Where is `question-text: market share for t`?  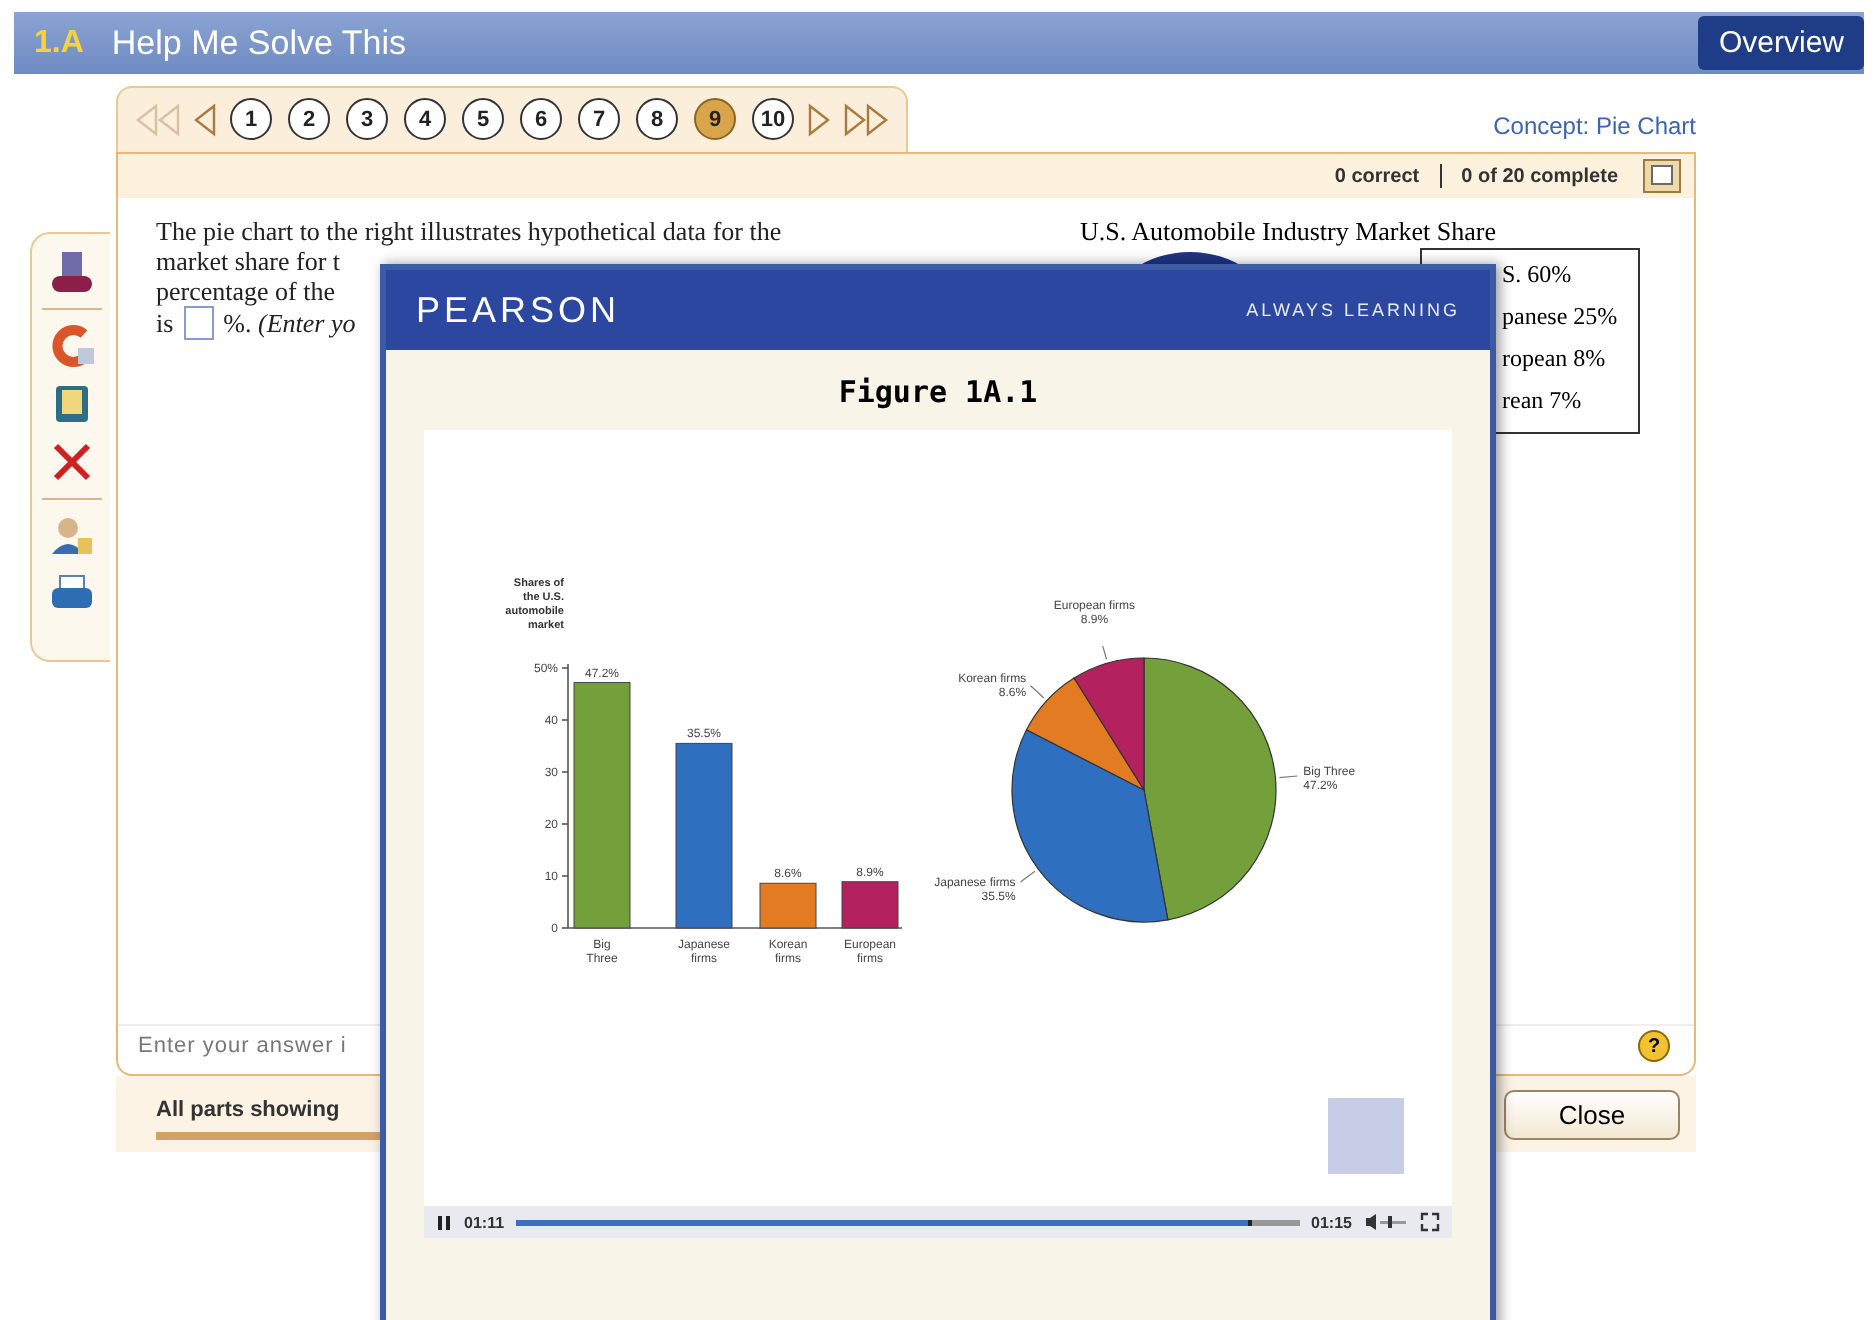 question-text: market share for t is located at coordinates (249, 261).